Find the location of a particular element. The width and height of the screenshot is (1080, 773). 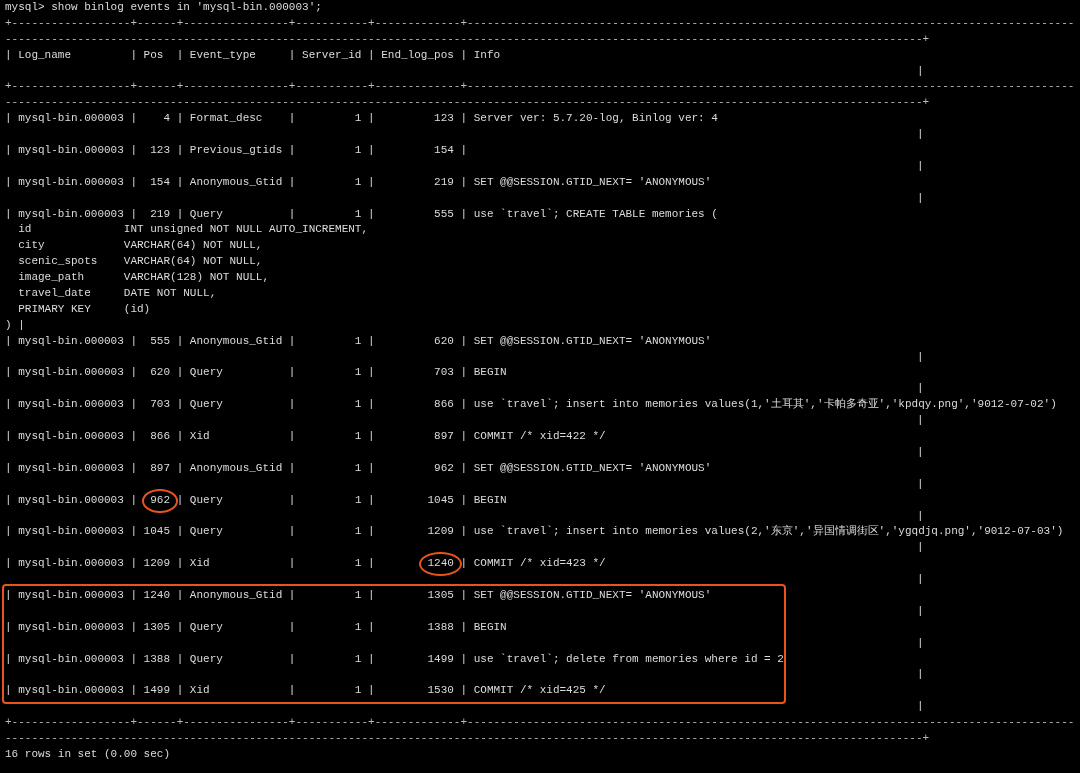

result-status-line: 16 rows in set (0.00 sec) is located at coordinates (88, 753).